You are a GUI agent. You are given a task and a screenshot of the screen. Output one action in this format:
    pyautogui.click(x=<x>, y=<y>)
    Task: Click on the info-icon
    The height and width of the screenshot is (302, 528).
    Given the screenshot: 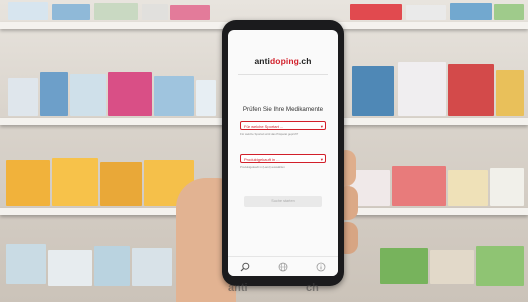 What is the action you would take?
    pyautogui.click(x=321, y=267)
    